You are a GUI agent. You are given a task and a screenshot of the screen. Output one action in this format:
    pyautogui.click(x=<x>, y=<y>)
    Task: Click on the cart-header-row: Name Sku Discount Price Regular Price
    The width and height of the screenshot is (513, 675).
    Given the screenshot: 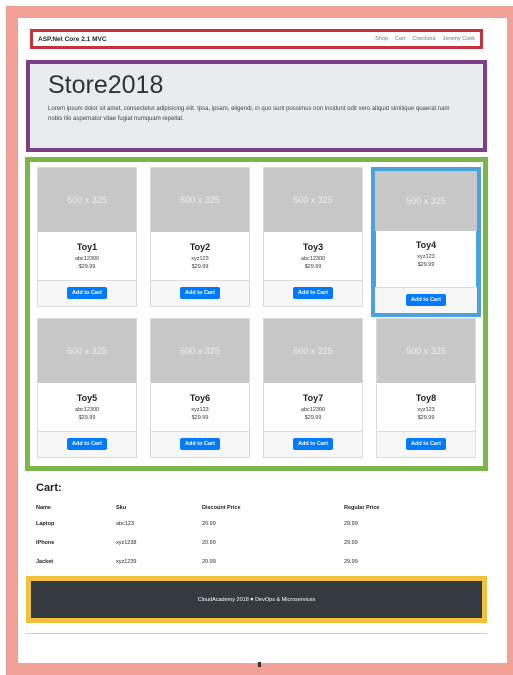 What is the action you would take?
    pyautogui.click(x=250, y=508)
    